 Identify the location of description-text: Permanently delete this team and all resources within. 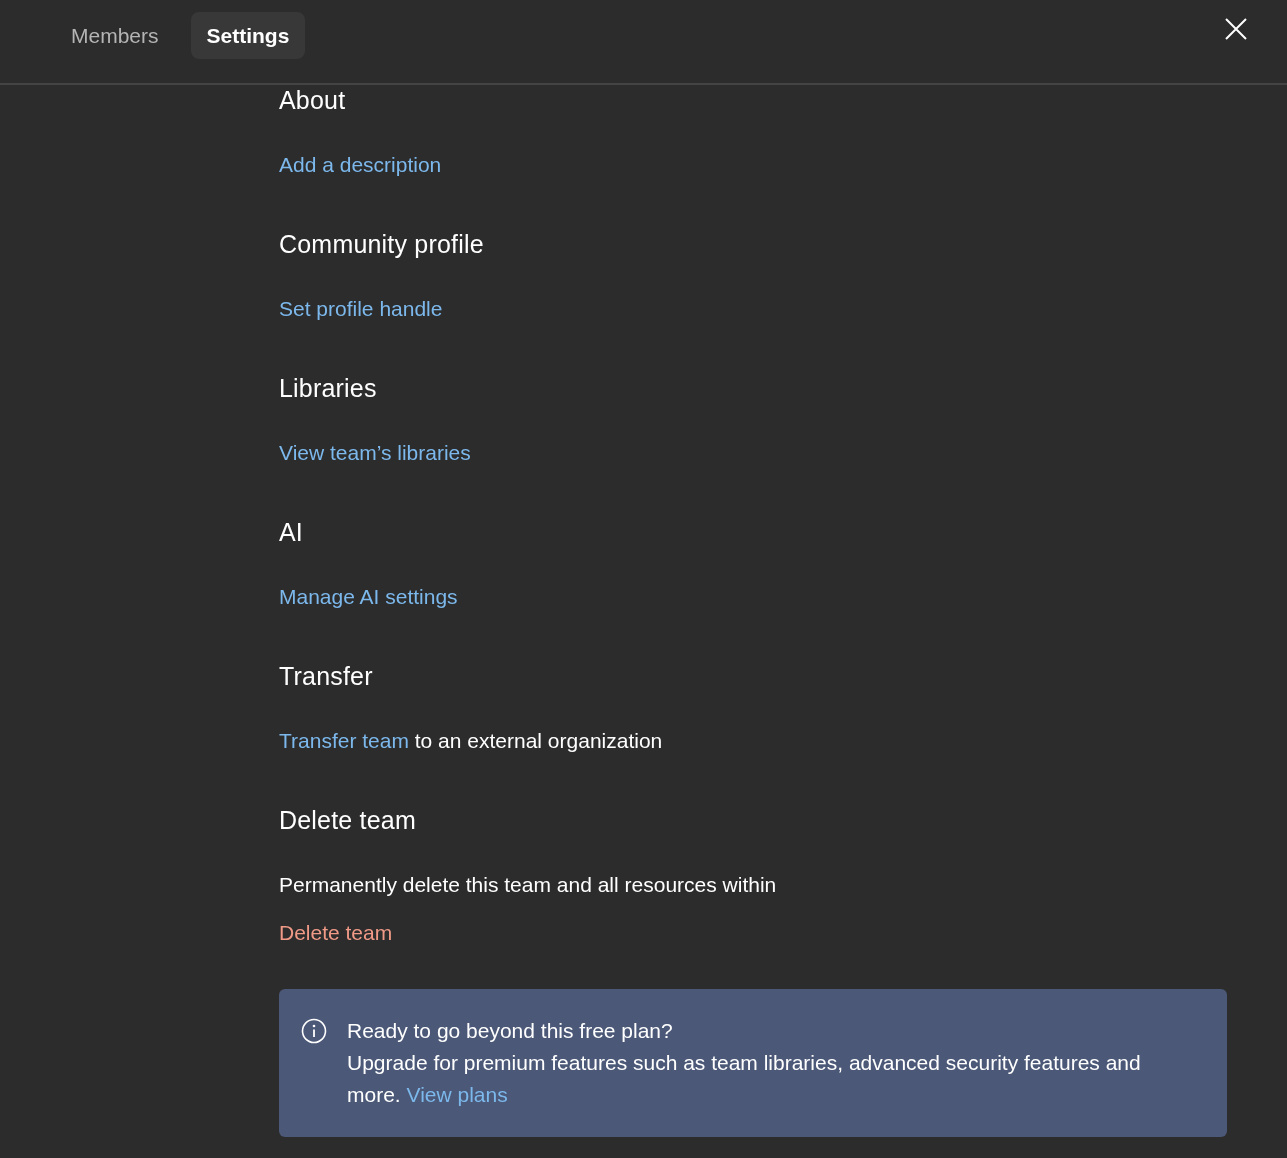
(528, 885).